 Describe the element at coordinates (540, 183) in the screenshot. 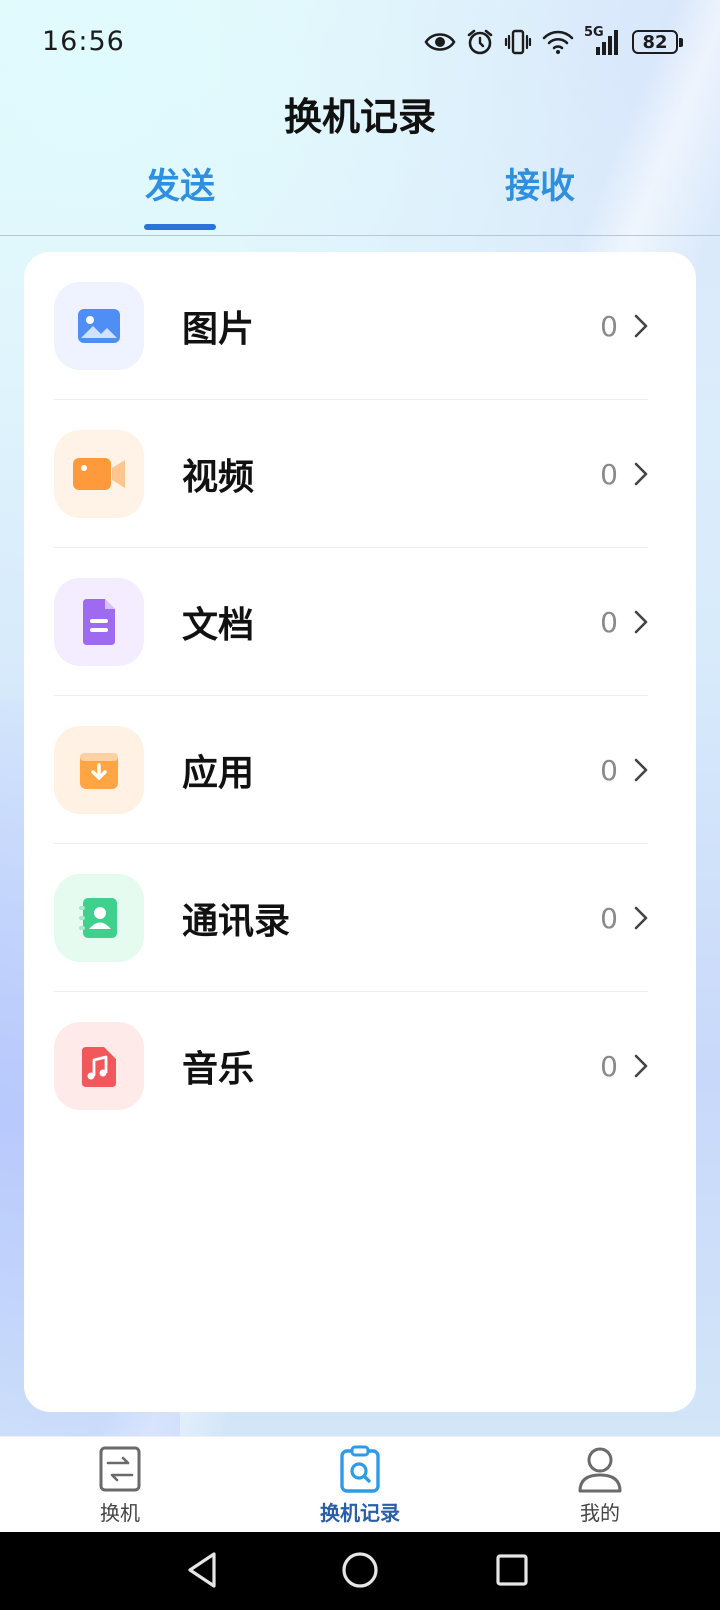

I see `tab-receive: 接收` at that location.